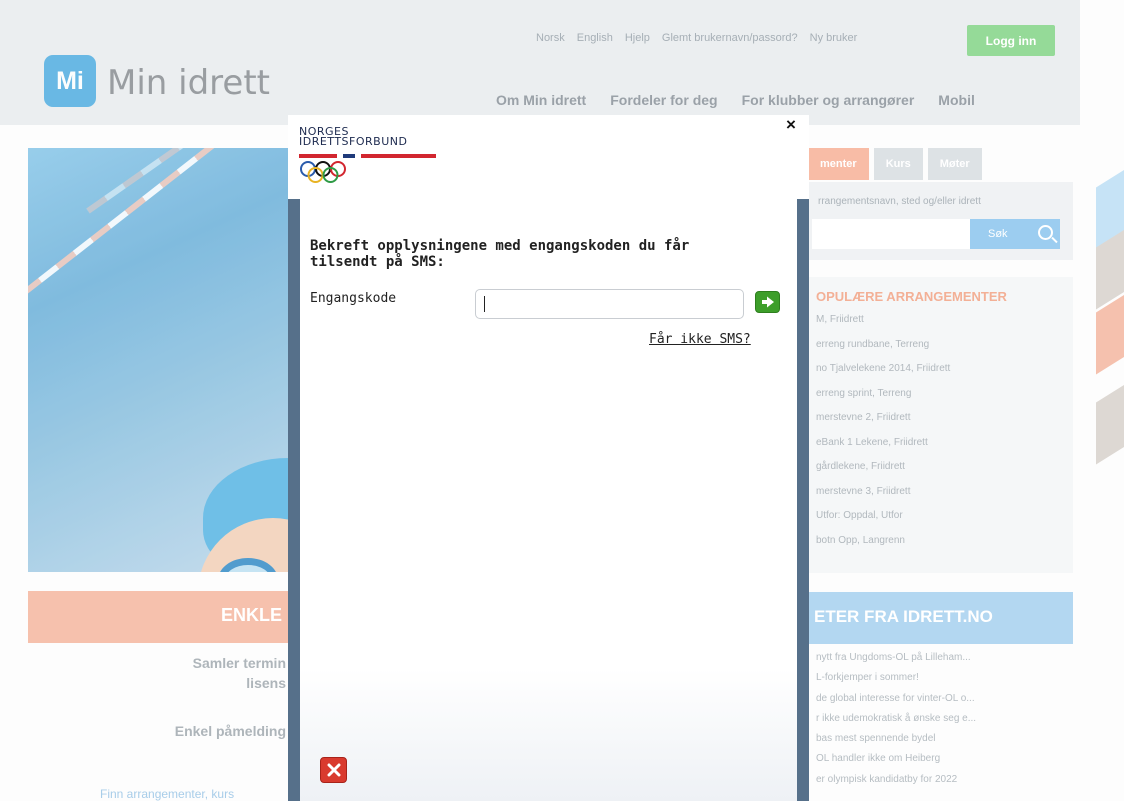  What do you see at coordinates (700, 339) in the screenshot?
I see `no-sms-link: Får ikke SMS?` at bounding box center [700, 339].